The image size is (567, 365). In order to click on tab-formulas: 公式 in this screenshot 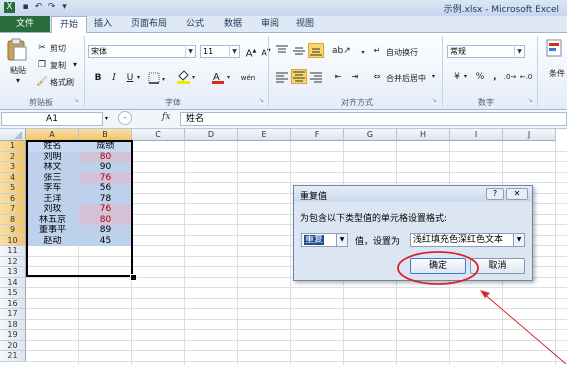, I will do `click(195, 24)`.